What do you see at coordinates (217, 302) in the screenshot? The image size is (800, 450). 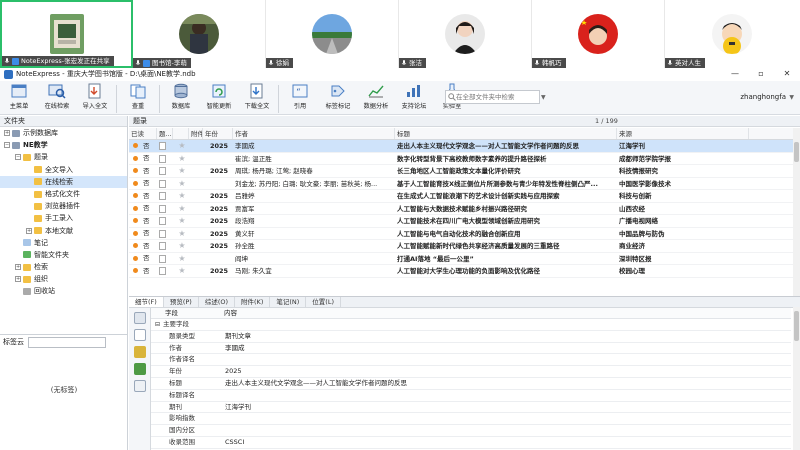 I see `tab-2: 综述(O)` at bounding box center [217, 302].